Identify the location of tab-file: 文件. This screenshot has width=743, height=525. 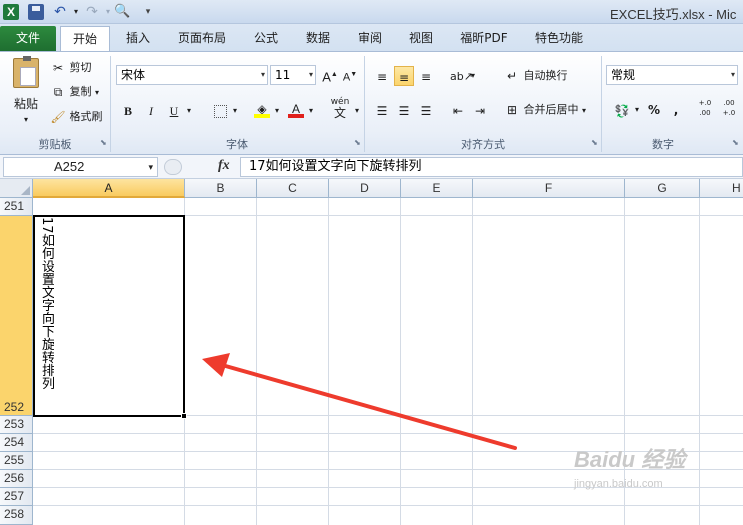
(28, 38).